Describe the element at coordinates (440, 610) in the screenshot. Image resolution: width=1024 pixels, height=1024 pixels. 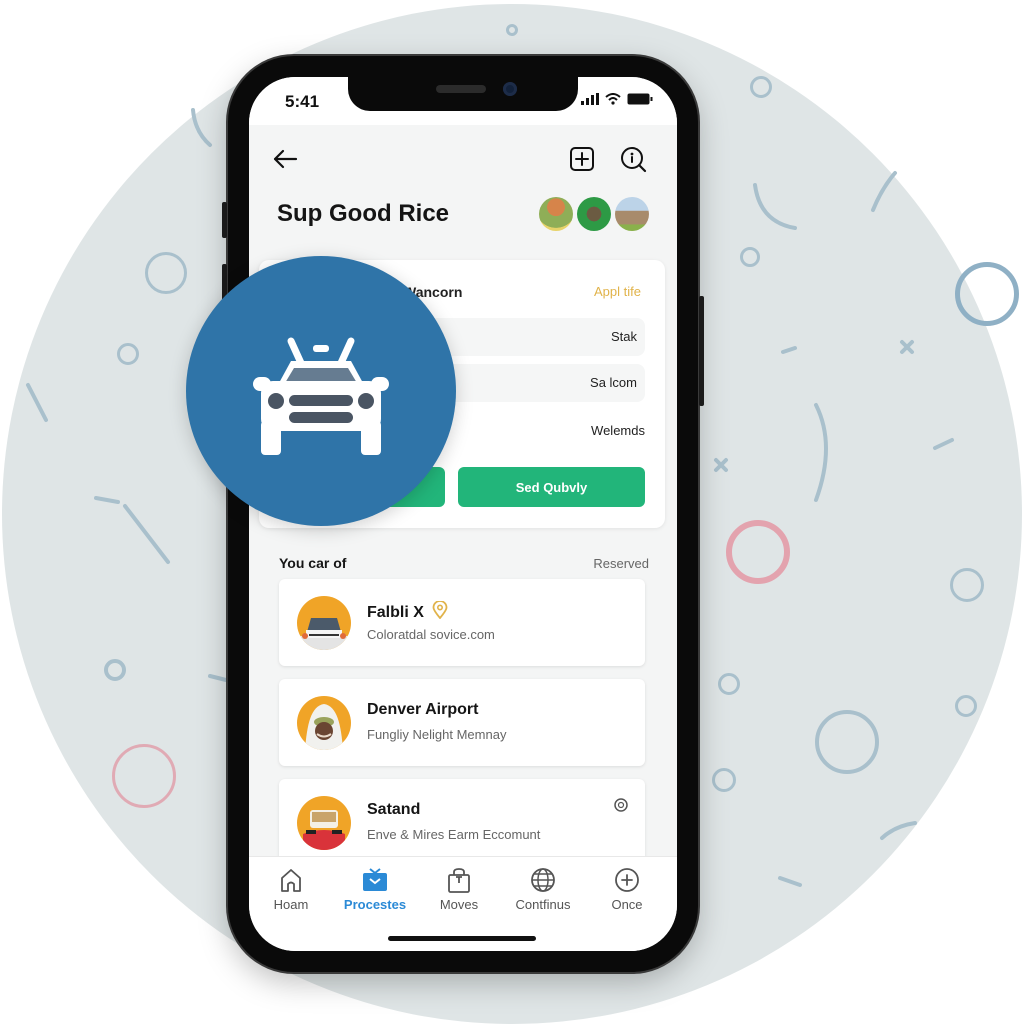
I see `location-pin-icon` at that location.